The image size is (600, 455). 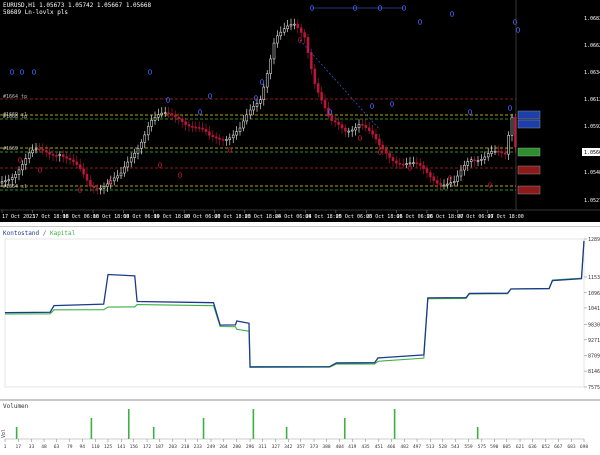 What do you see at coordinates (592, 201) in the screenshot?
I see `price-tick-label: 1.05270` at bounding box center [592, 201].